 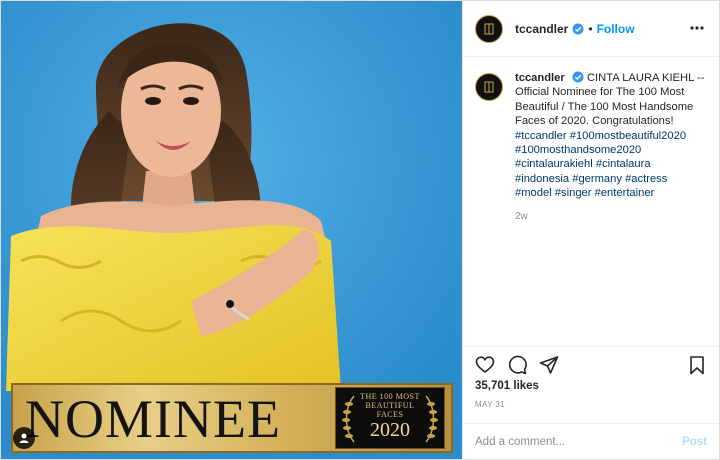 I want to click on time-ago: 2w, so click(x=521, y=216).